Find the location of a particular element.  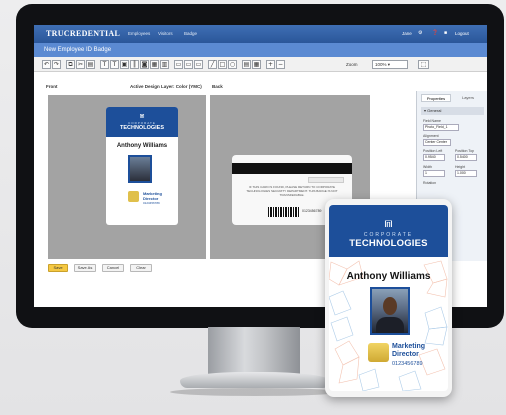

image-icon: ▣ is located at coordinates (124, 64).